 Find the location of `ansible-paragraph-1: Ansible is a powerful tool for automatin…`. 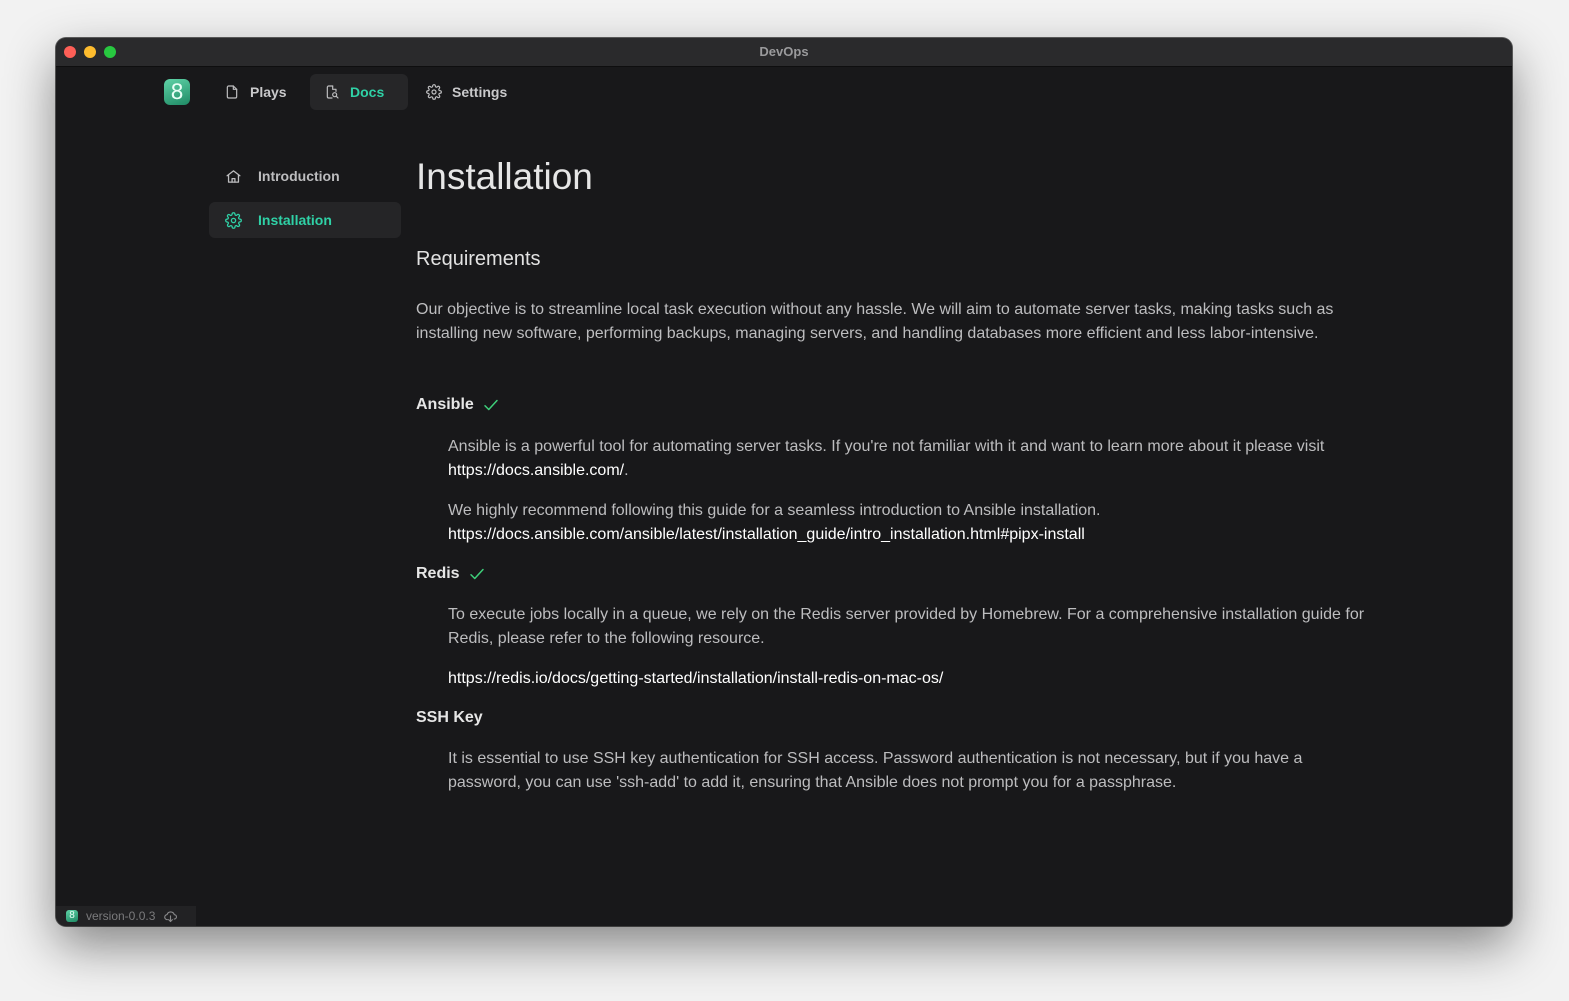

ansible-paragraph-1: Ansible is a powerful tool for automatin… is located at coordinates (908, 459).